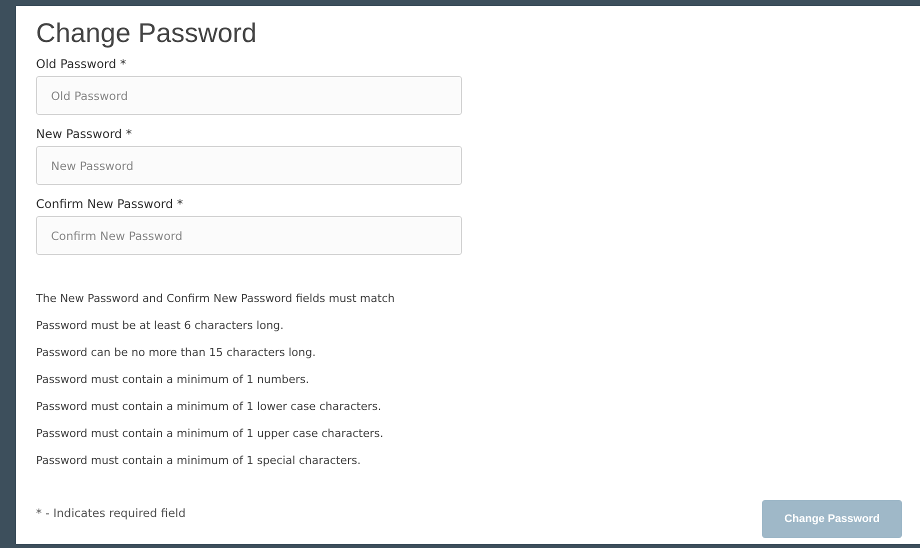  Describe the element at coordinates (176, 353) in the screenshot. I see `password-rule: Password can be no more than 15 characters long.` at that location.